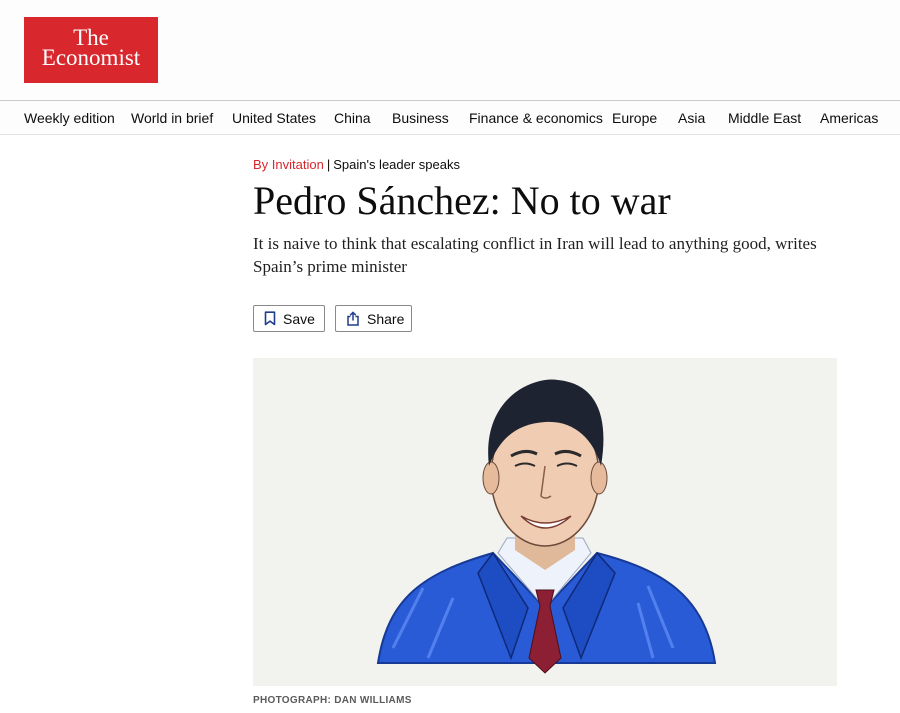 This screenshot has height=713, width=900. I want to click on nav-item-europe: Europe, so click(634, 117).